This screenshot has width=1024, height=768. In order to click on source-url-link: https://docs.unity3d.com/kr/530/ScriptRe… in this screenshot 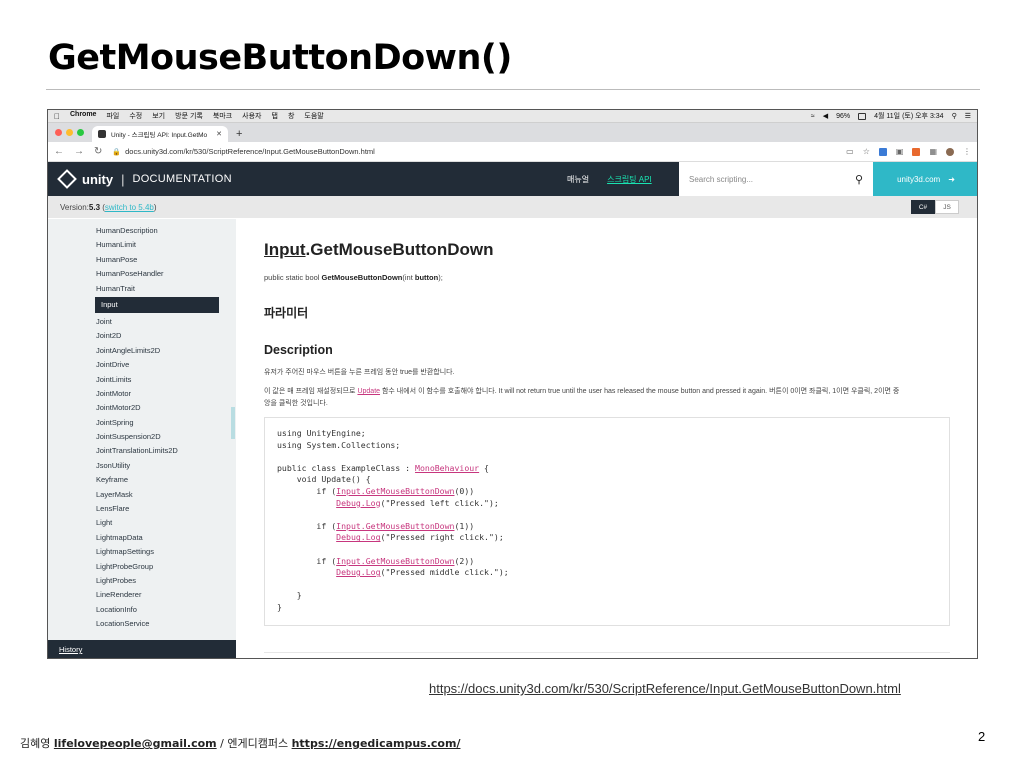, I will do `click(665, 688)`.